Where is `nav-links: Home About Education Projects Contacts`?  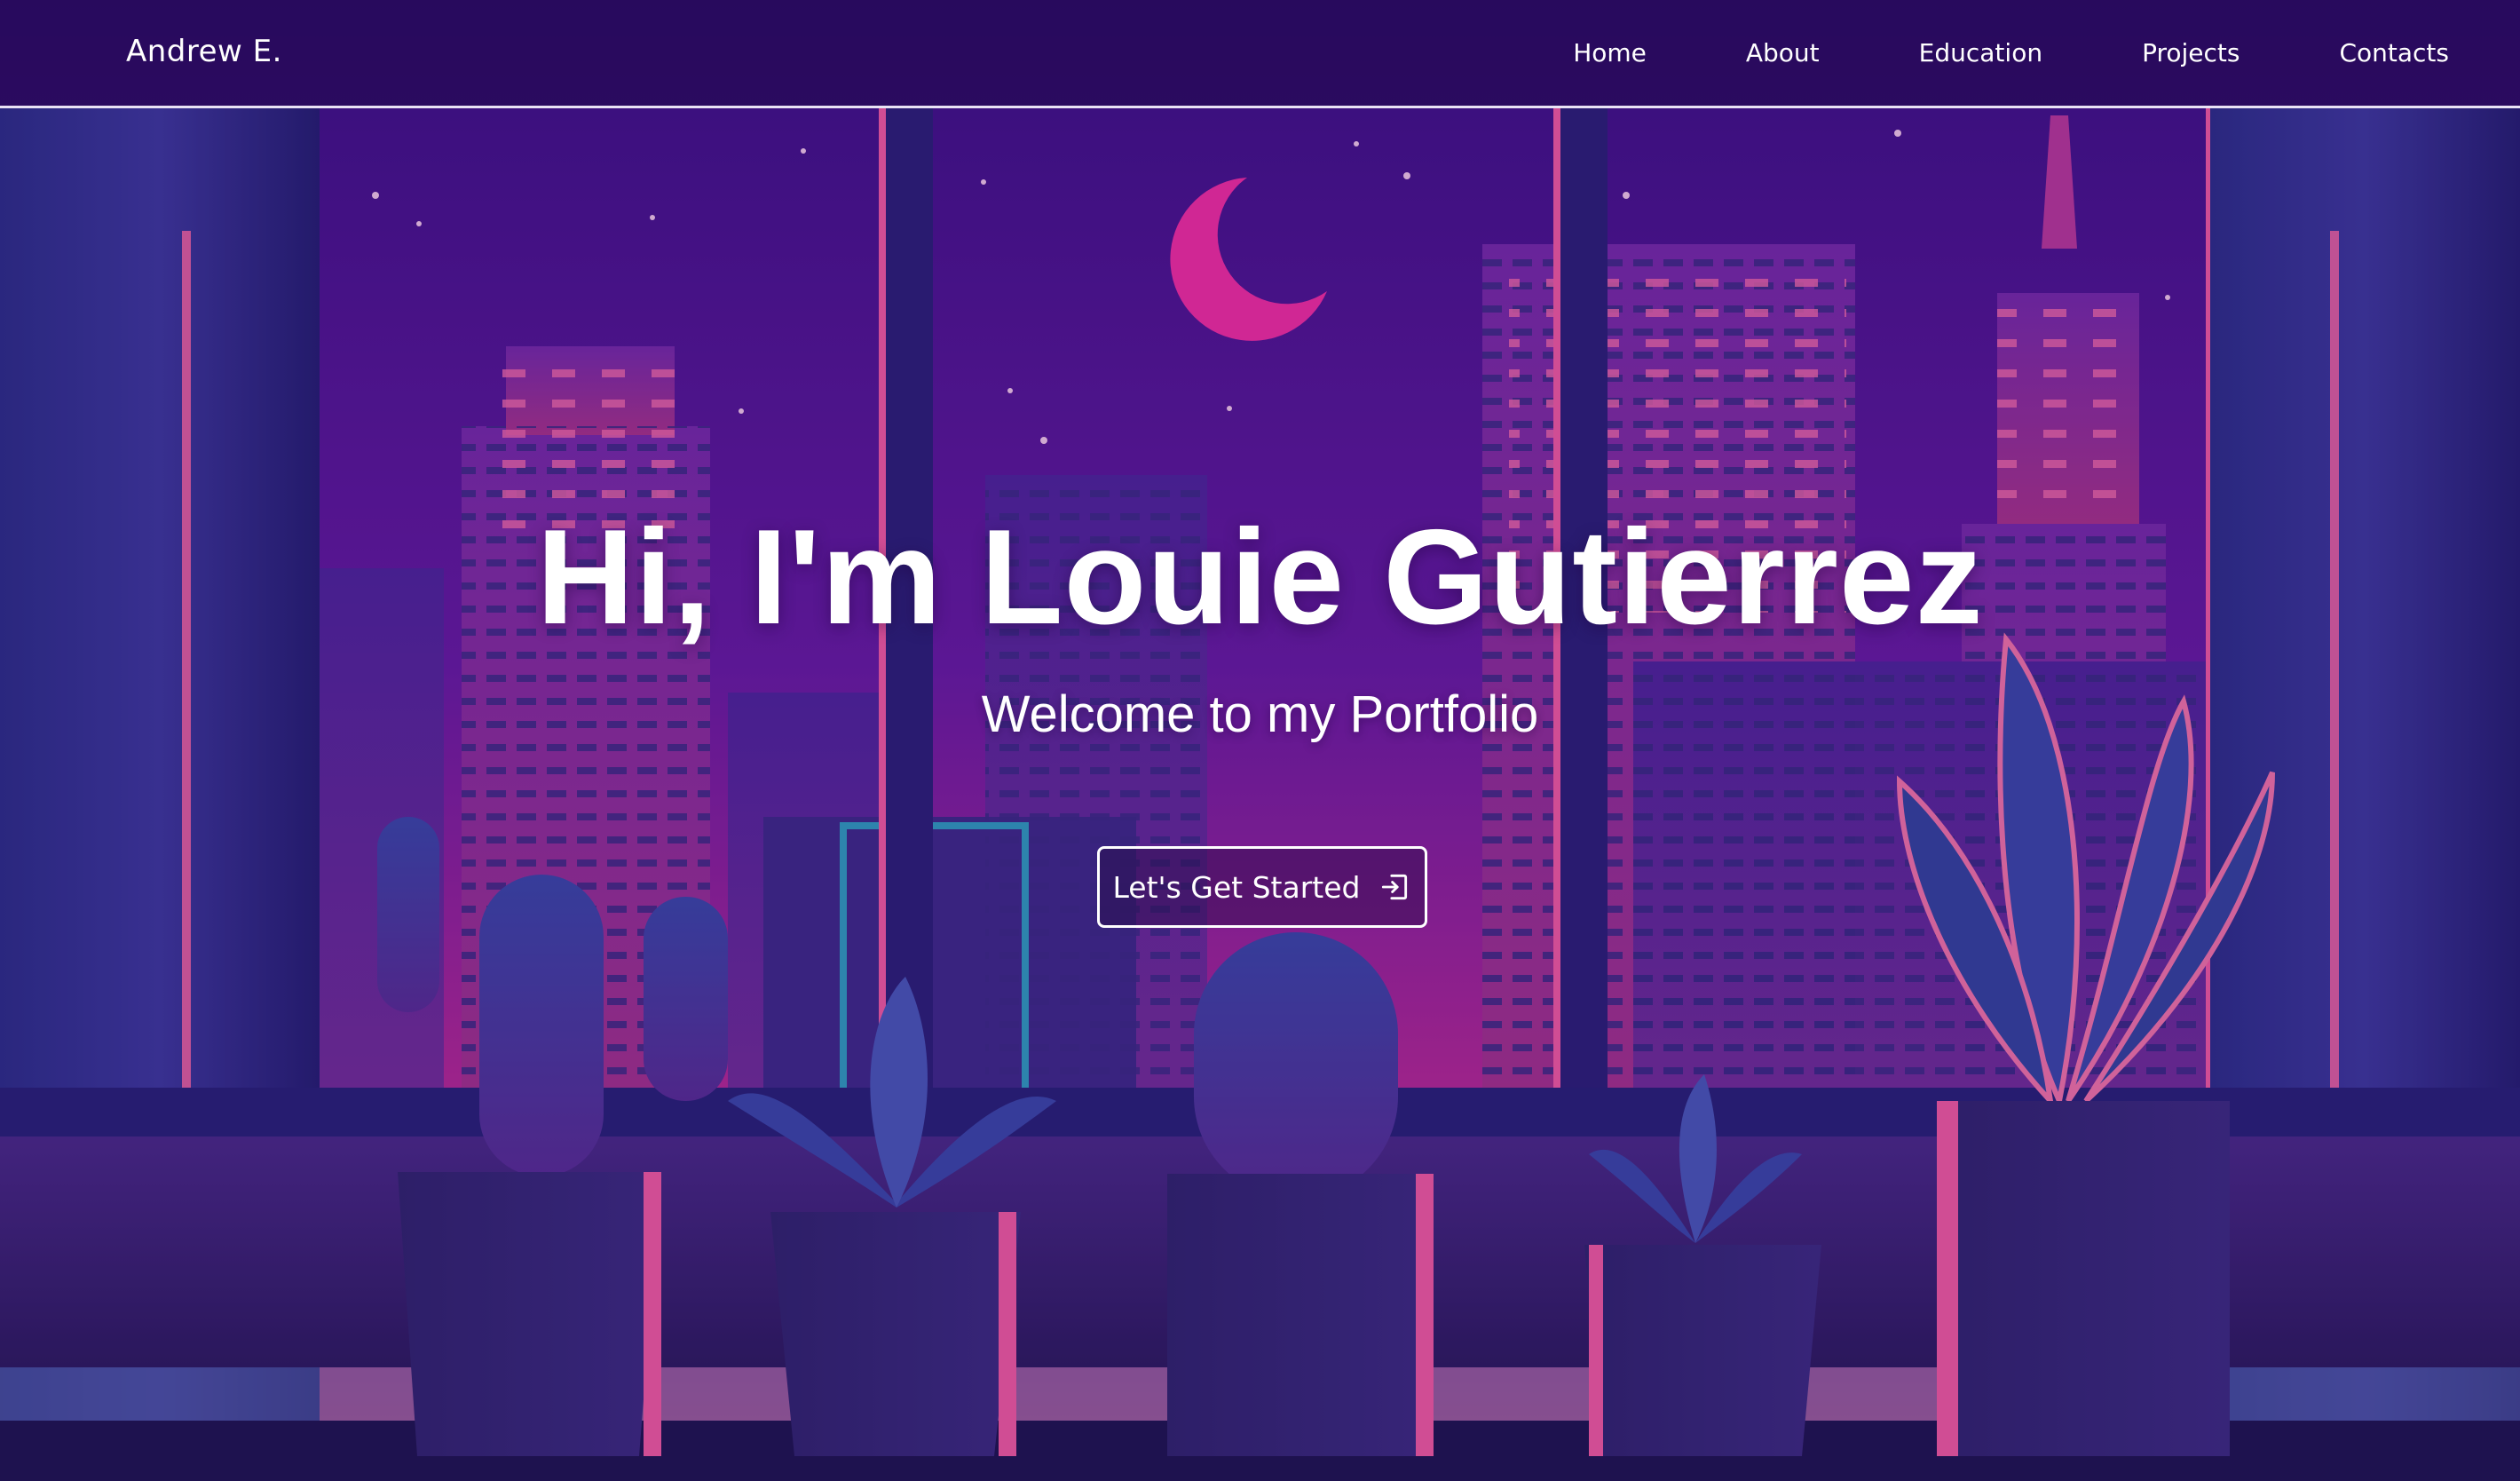
nav-links: Home About Education Projects Contacts is located at coordinates (1961, 53).